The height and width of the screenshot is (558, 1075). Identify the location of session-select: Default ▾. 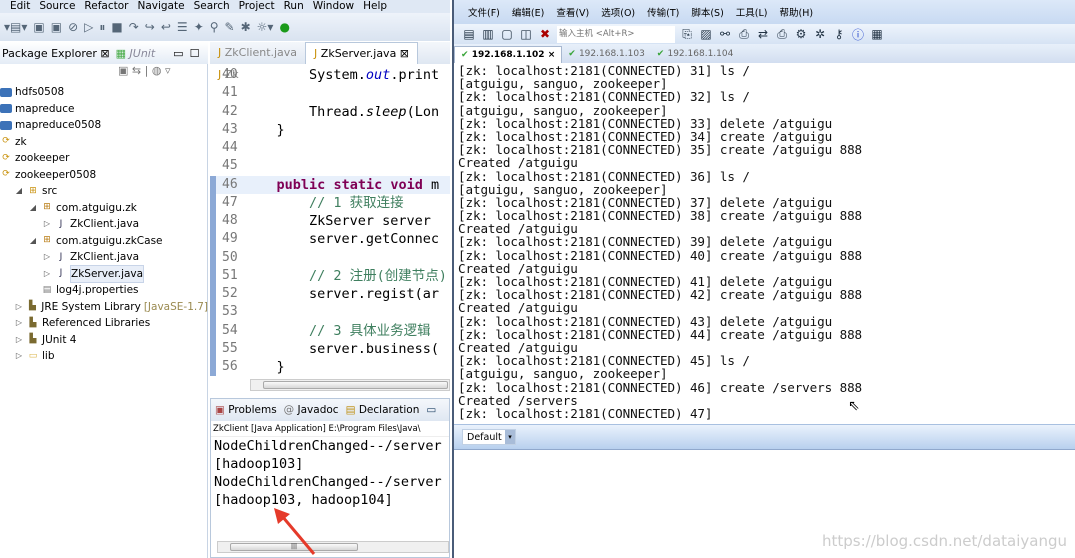
(489, 437).